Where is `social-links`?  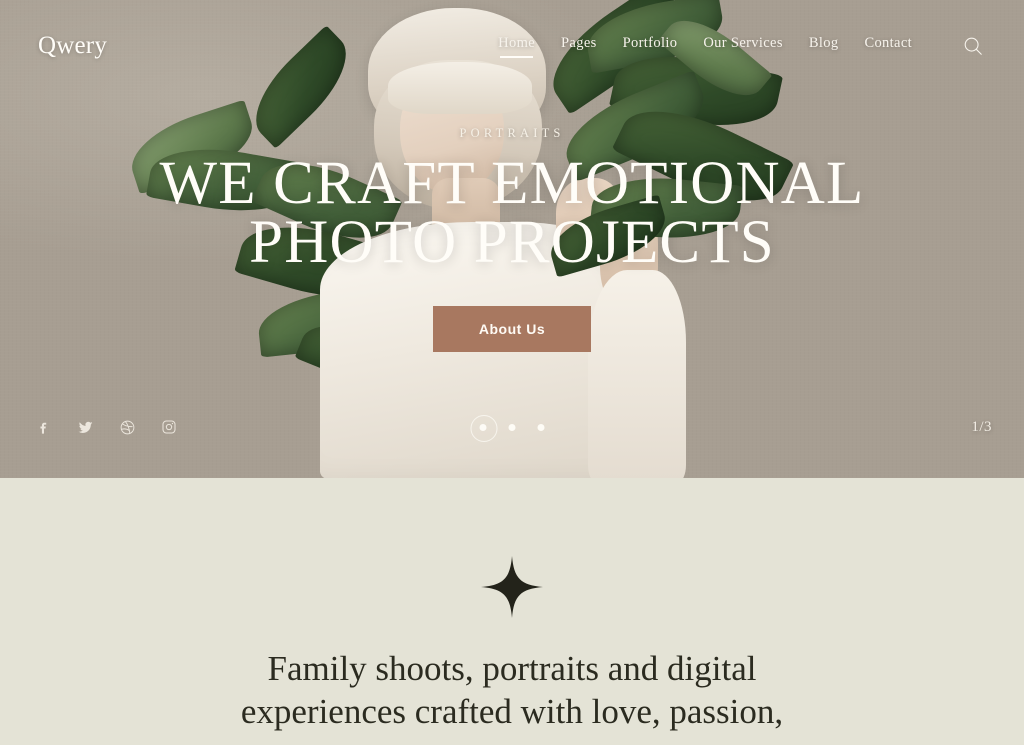 social-links is located at coordinates (106, 427).